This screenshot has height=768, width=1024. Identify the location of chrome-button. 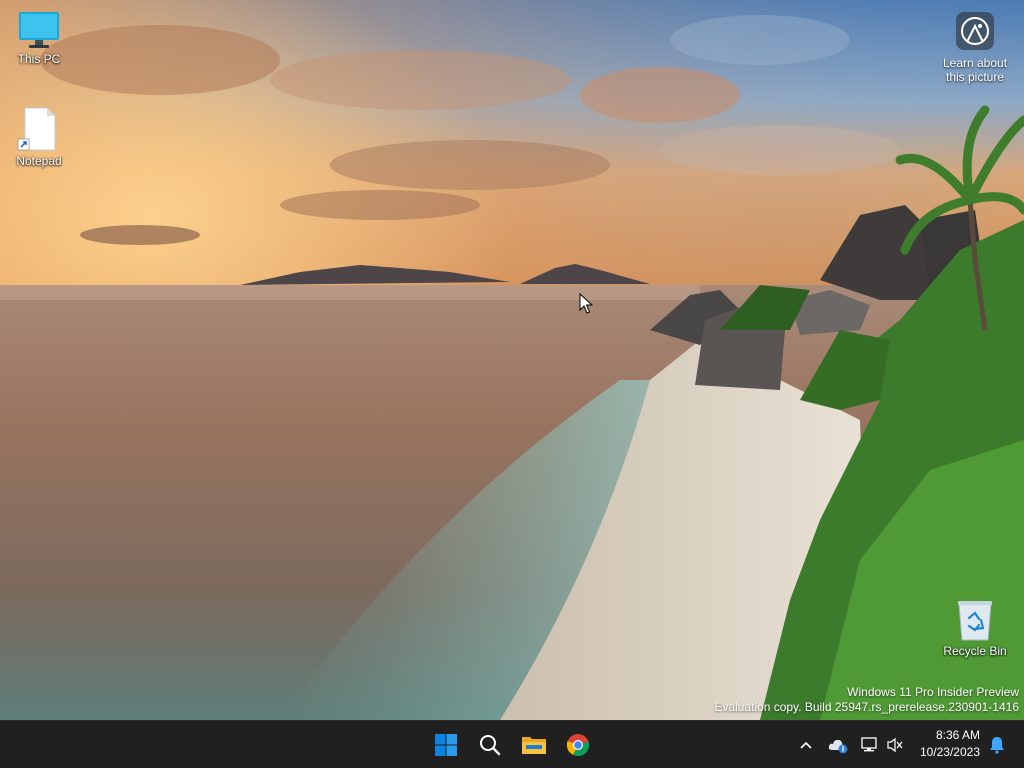
(578, 745).